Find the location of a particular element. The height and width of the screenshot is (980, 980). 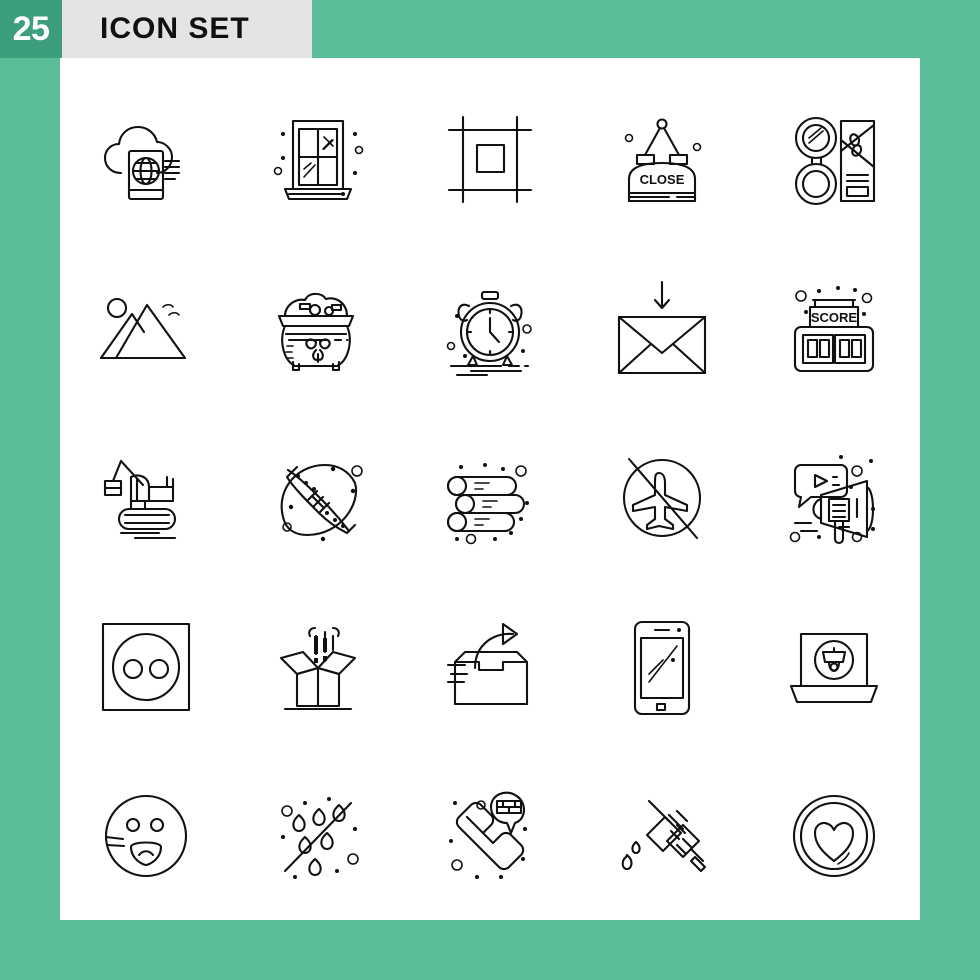

page-title: ICON SET is located at coordinates (175, 28).